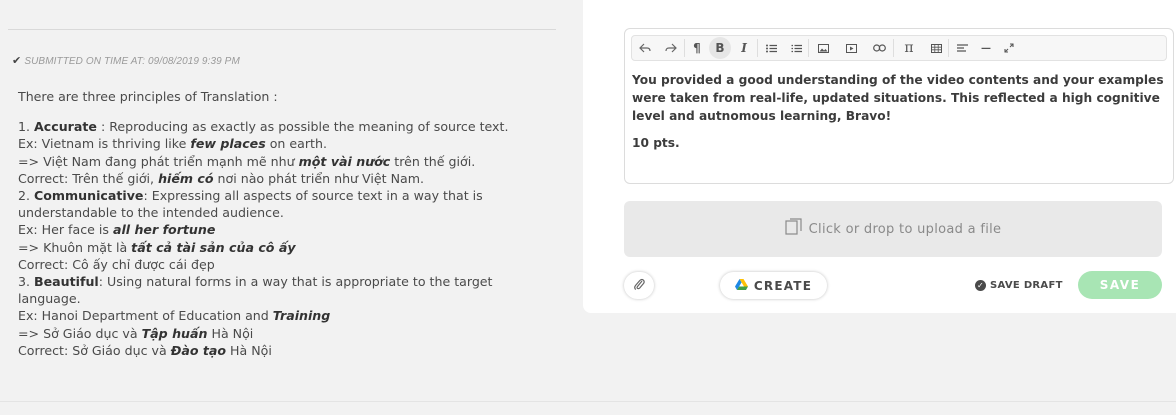 The image size is (1176, 415). Describe the element at coordinates (282, 29) in the screenshot. I see `divider` at that location.